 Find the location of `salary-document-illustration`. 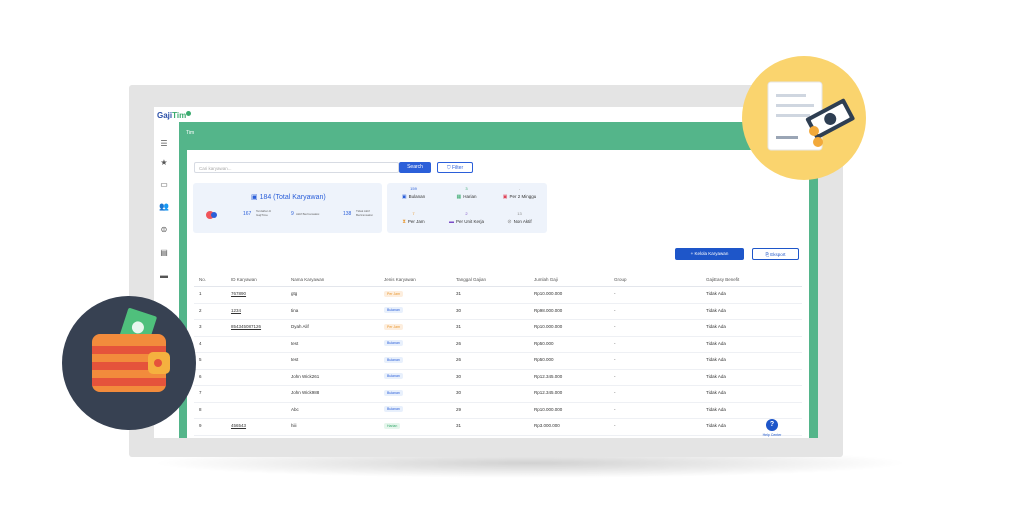

salary-document-illustration is located at coordinates (804, 118).